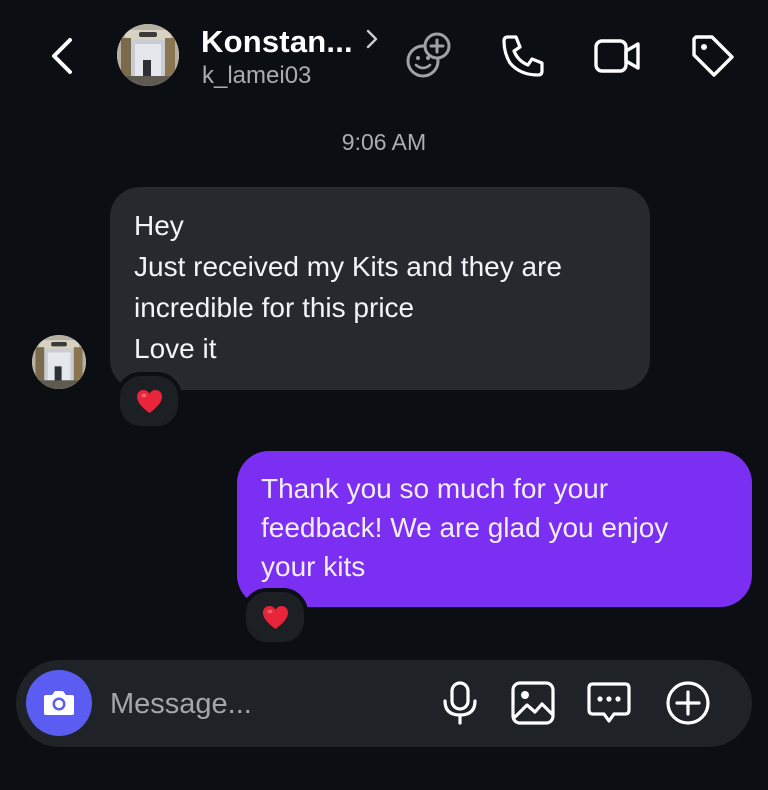 The height and width of the screenshot is (790, 768). Describe the element at coordinates (62, 56) in the screenshot. I see `chevron-left-icon` at that location.